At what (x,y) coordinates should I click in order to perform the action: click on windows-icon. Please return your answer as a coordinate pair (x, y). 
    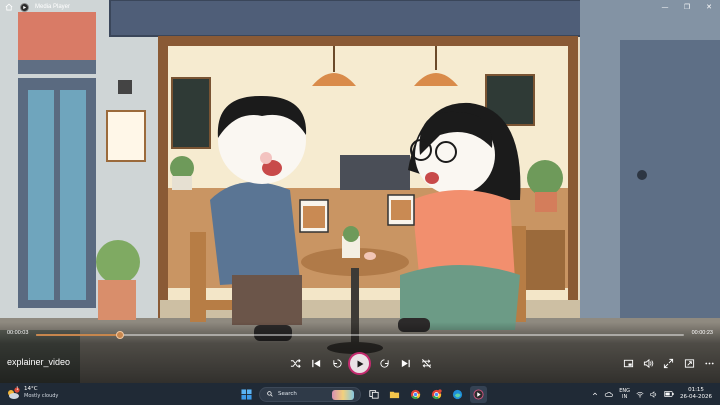
    Looking at the image, I should click on (246, 394).